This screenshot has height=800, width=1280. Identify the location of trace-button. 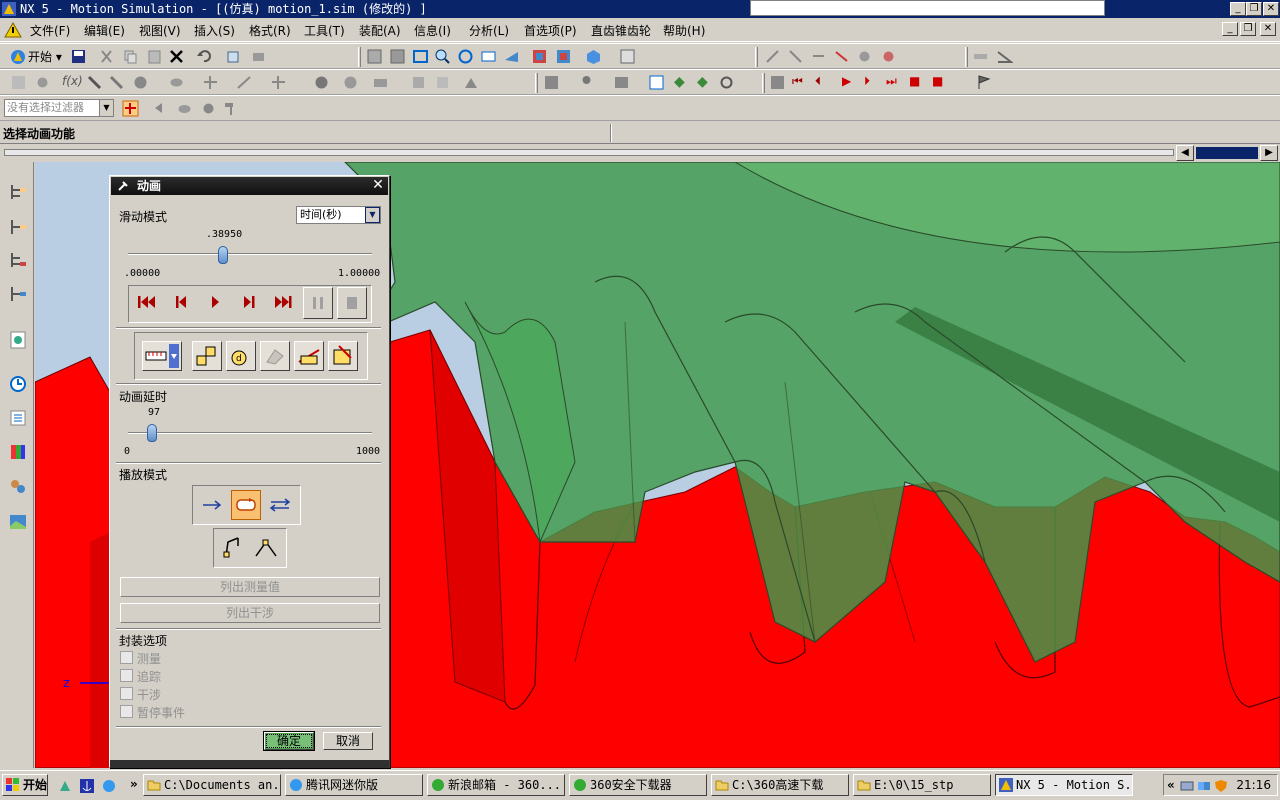
(207, 356).